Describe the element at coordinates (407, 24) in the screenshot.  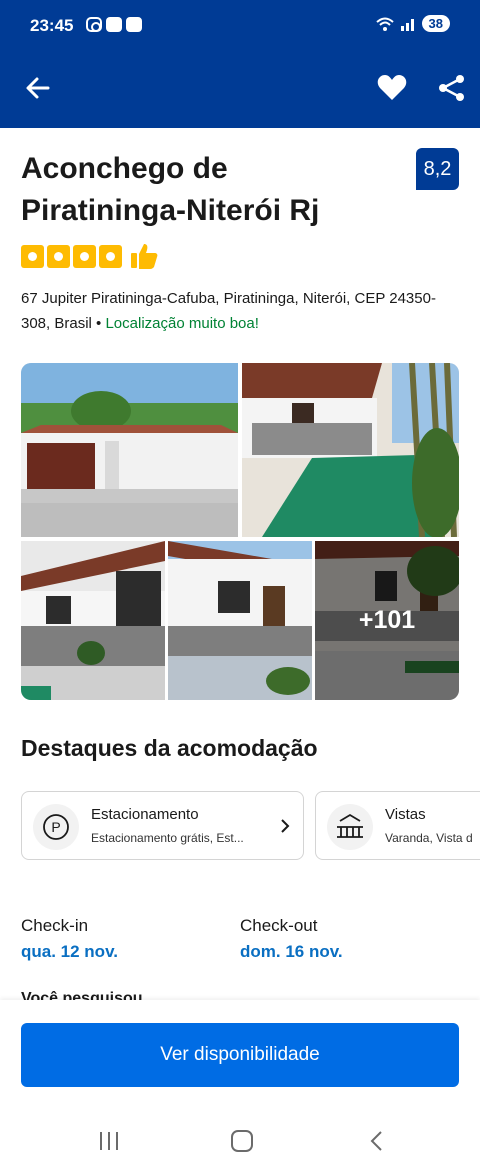
I see `signal-icon` at that location.